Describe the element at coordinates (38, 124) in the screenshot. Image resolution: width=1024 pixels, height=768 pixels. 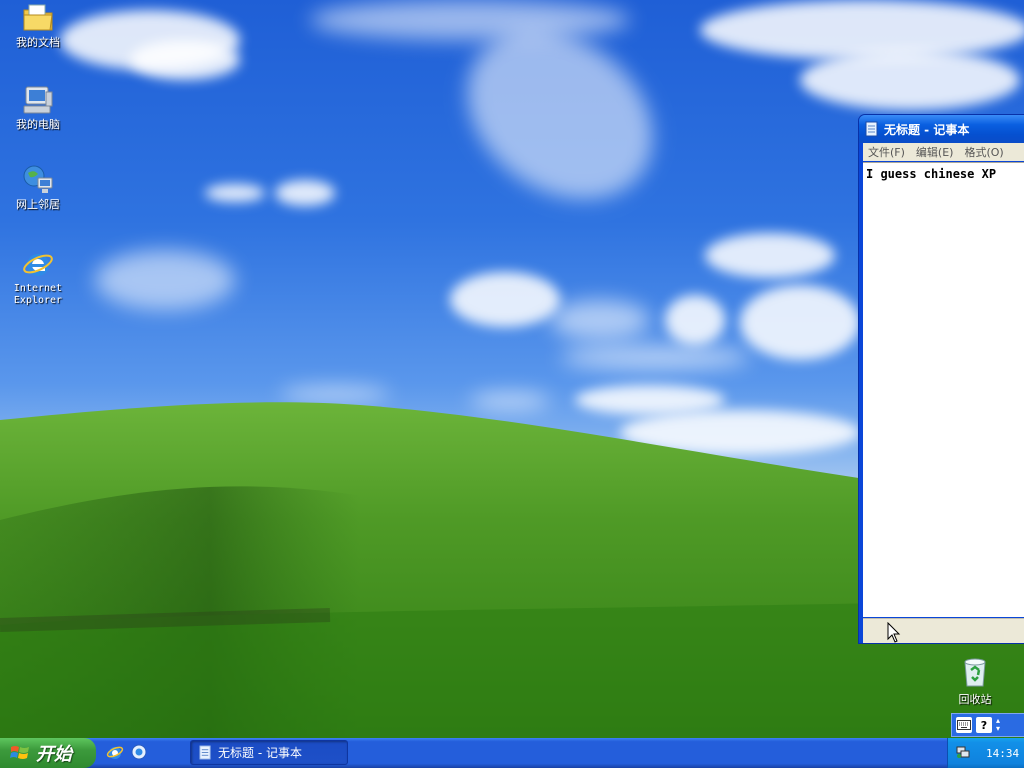
I see `desktop-icon-label: 我的电脑` at that location.